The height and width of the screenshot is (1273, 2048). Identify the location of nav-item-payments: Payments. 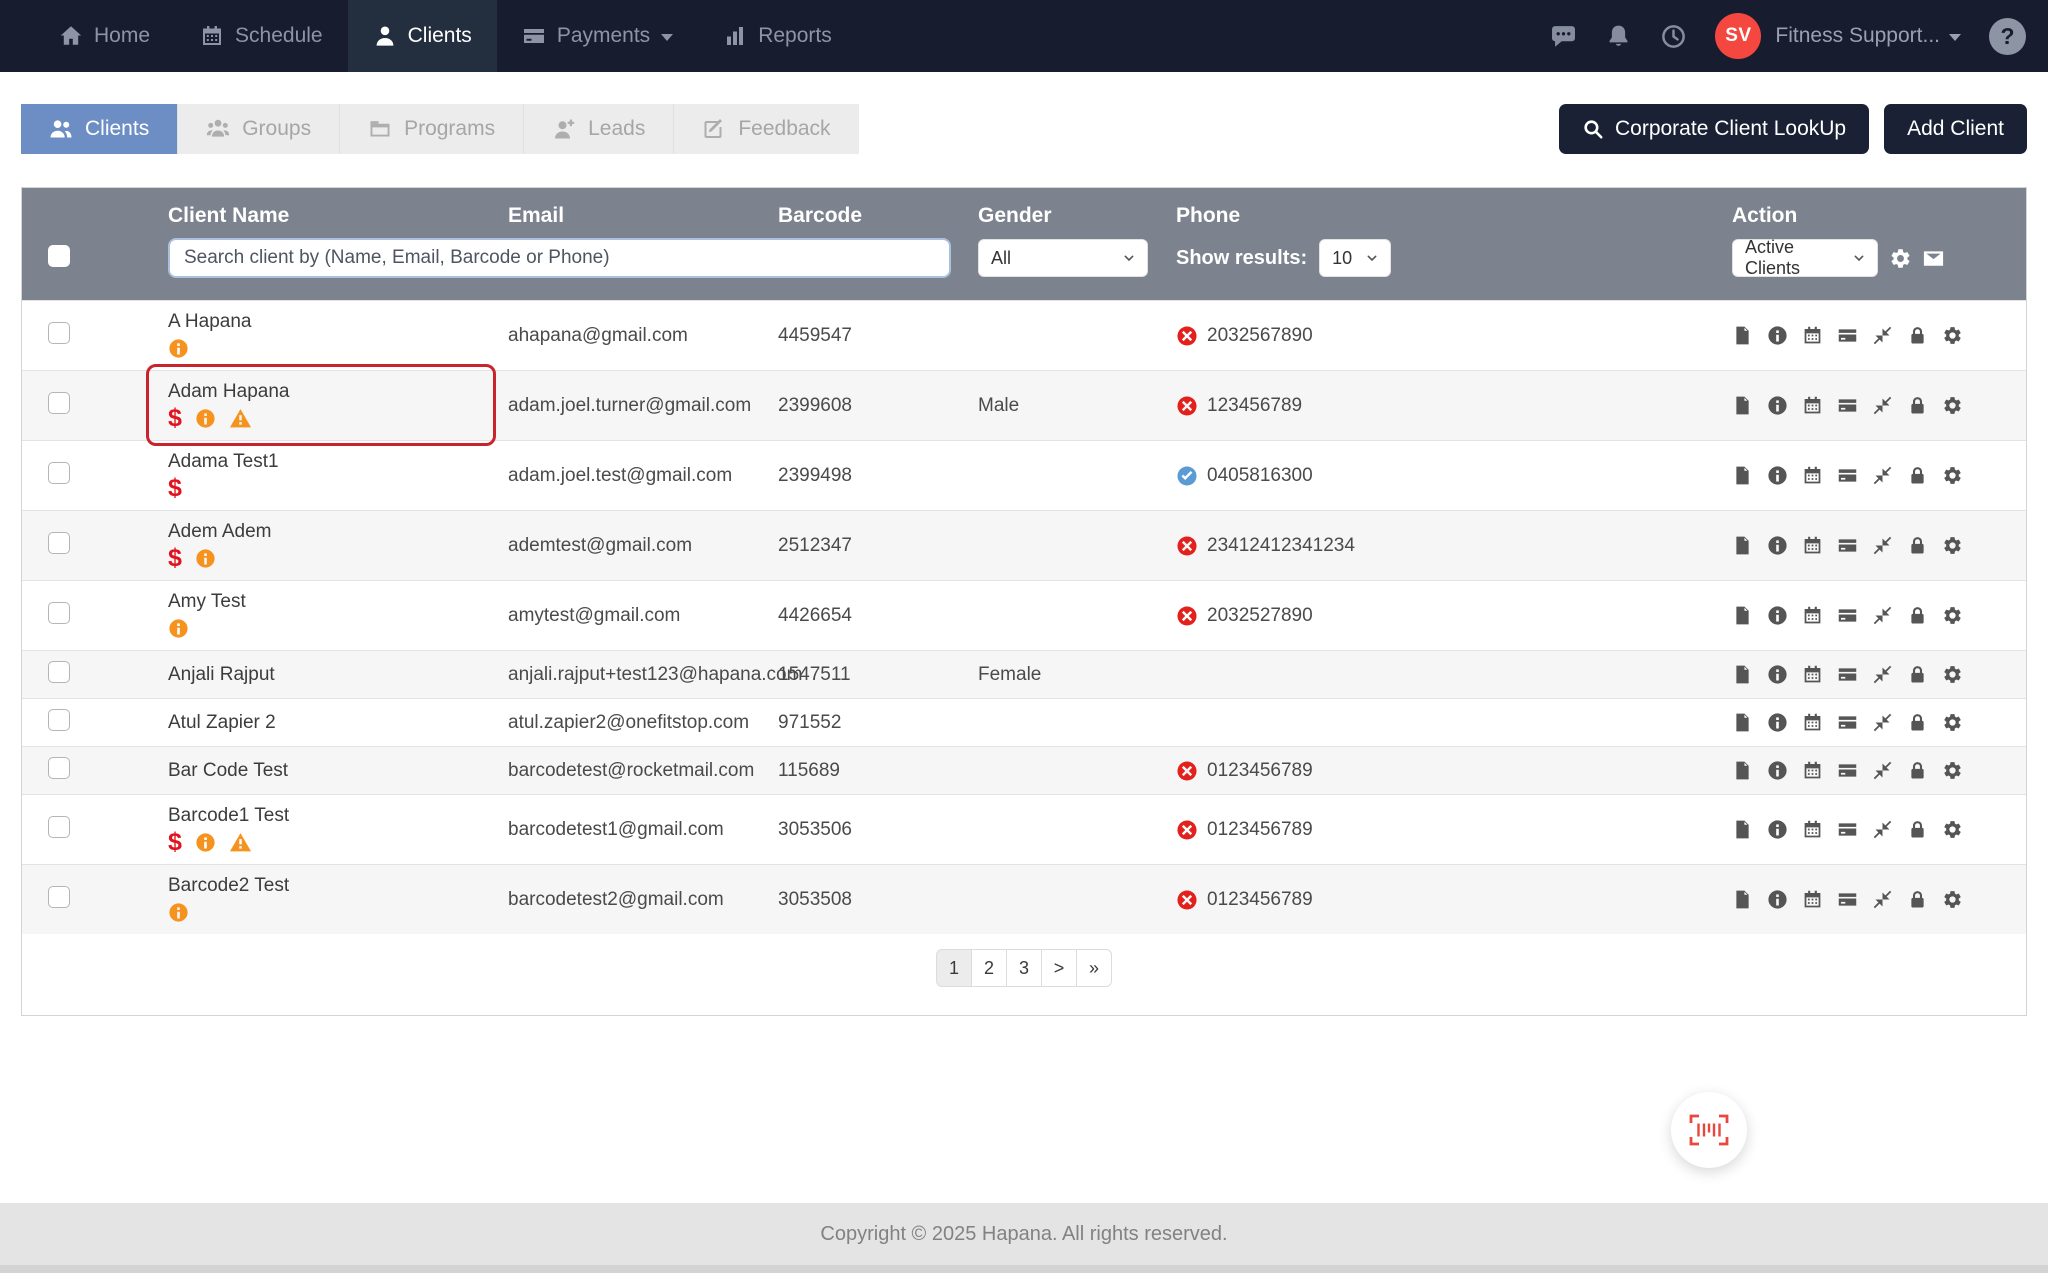
(597, 36).